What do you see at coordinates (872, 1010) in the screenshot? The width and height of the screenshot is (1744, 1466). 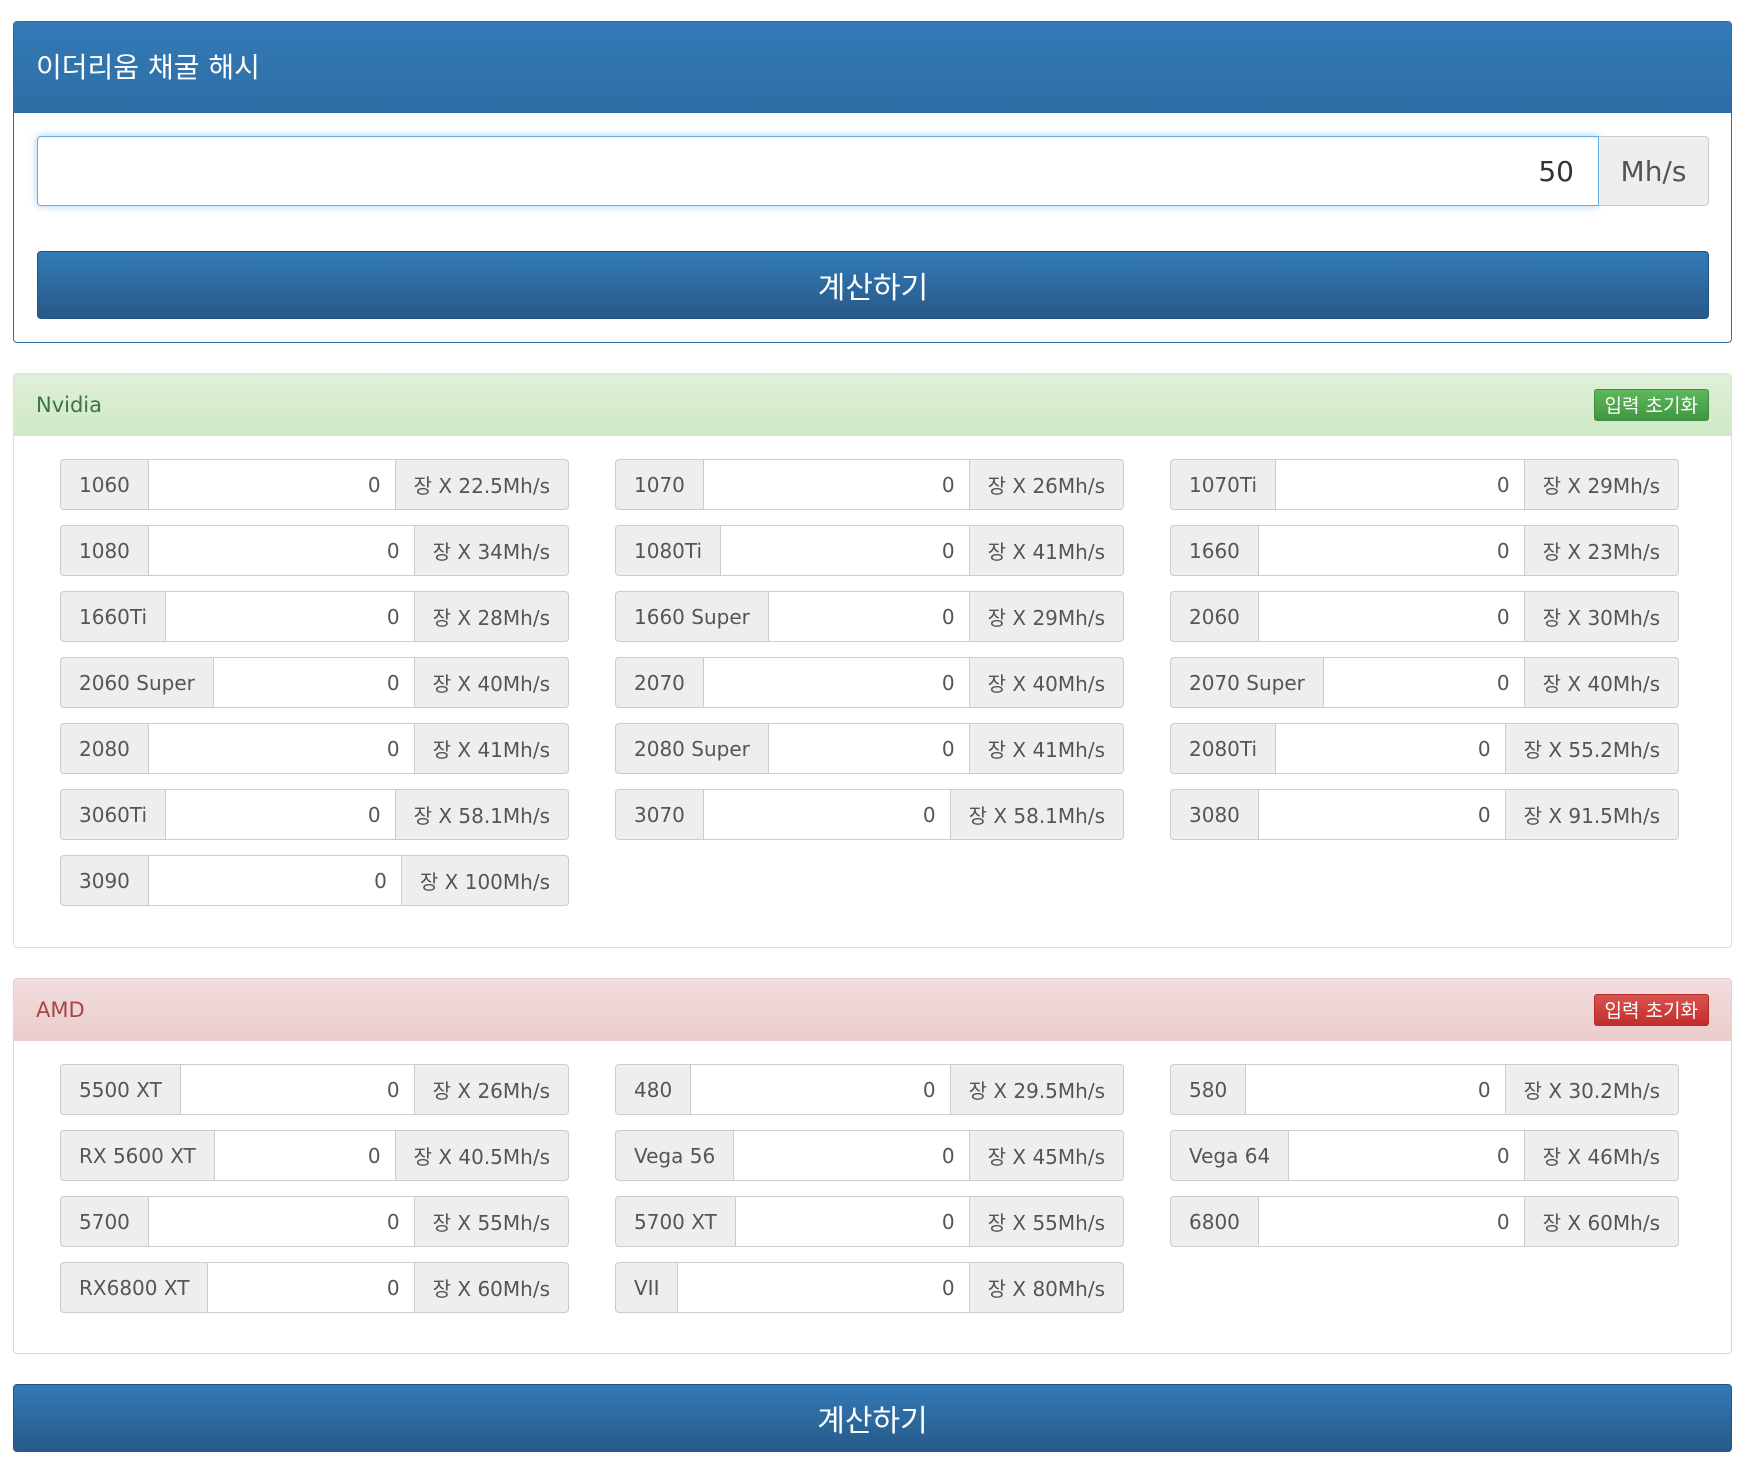 I see `amd-panel-heading: AMD 입력 초기화` at bounding box center [872, 1010].